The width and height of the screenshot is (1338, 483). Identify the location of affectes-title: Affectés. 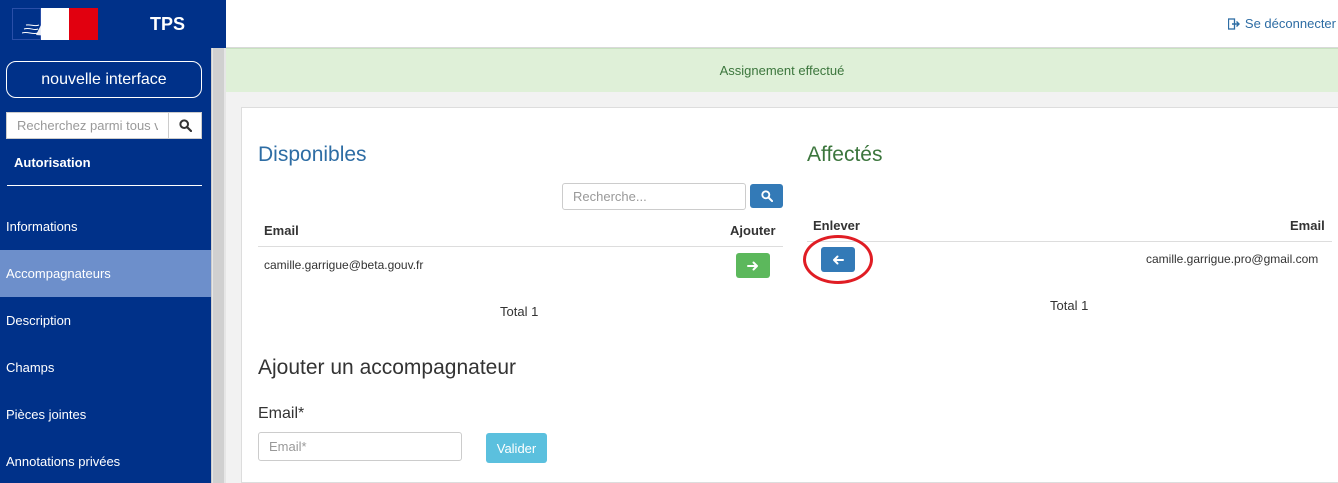
(845, 154).